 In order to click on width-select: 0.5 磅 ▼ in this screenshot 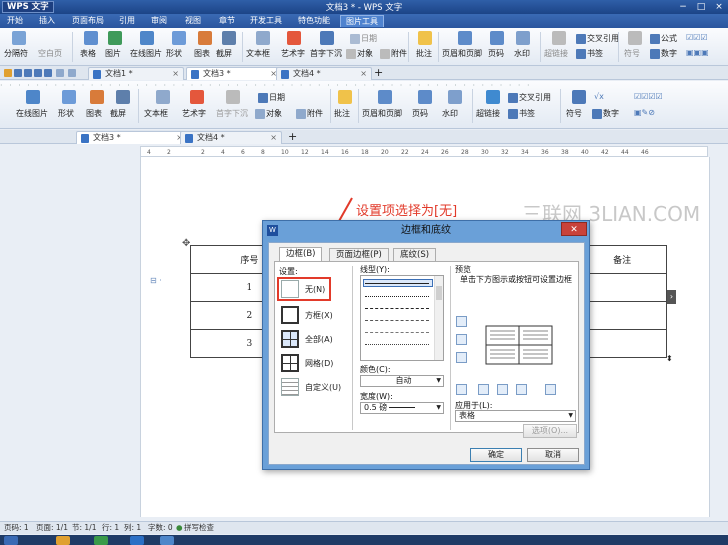, I will do `click(402, 408)`.